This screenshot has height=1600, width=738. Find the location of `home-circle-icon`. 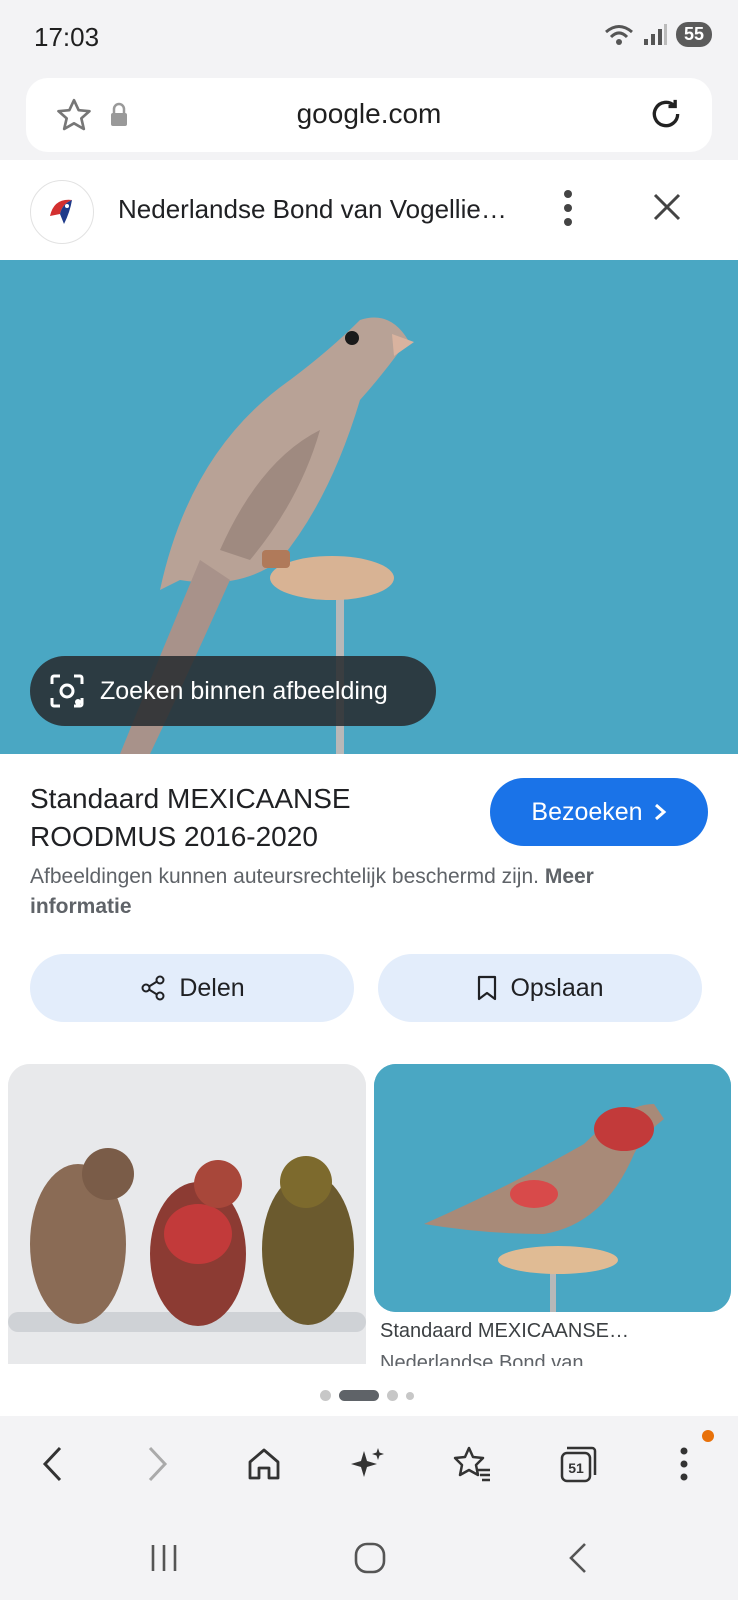

home-circle-icon is located at coordinates (370, 1558).